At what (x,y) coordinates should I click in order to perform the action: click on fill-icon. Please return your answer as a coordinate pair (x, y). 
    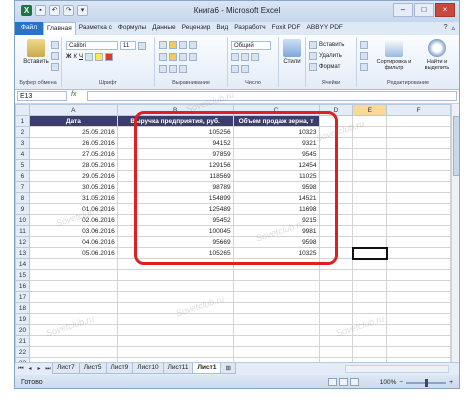
    Looking at the image, I should click on (364, 56).